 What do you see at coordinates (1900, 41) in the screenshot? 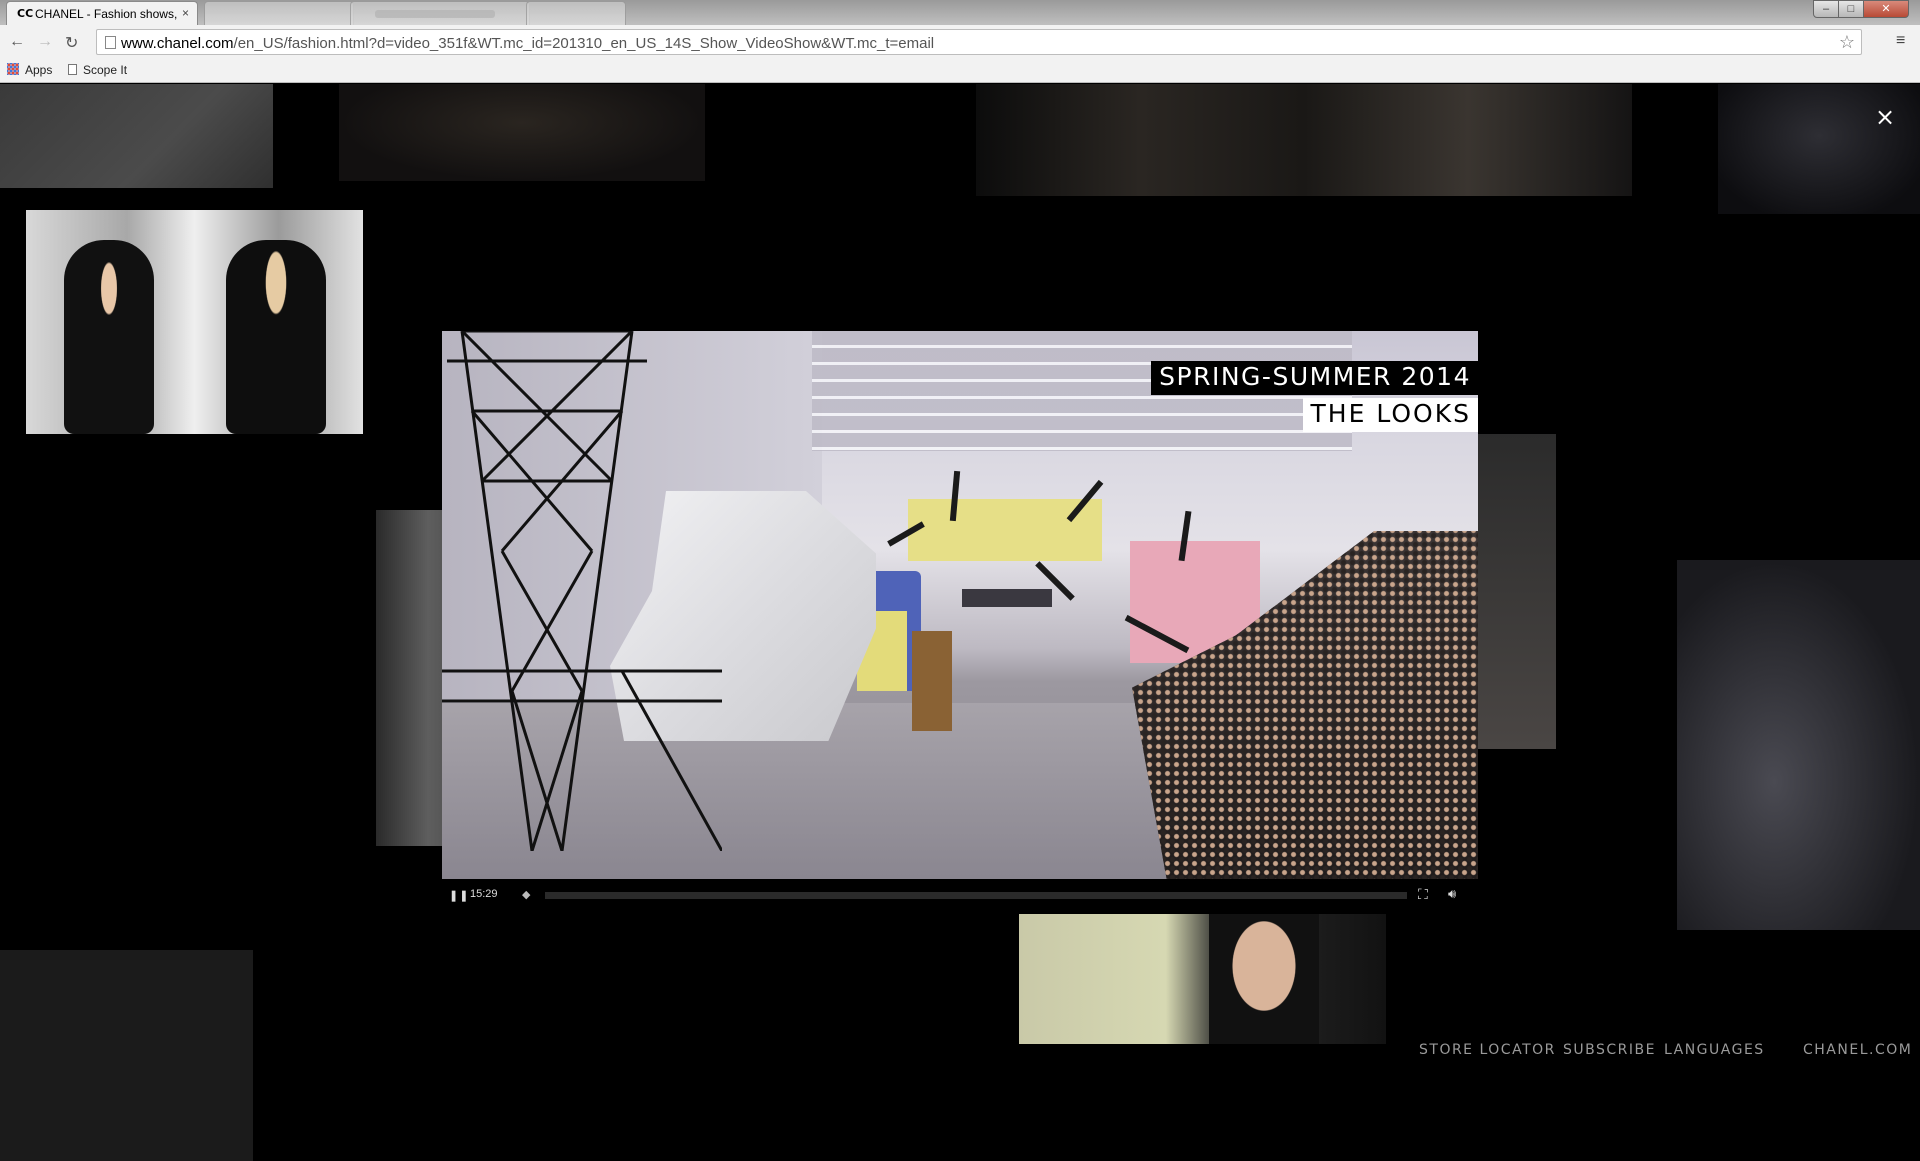
I see `browser-menu-icon: ≡` at bounding box center [1900, 41].